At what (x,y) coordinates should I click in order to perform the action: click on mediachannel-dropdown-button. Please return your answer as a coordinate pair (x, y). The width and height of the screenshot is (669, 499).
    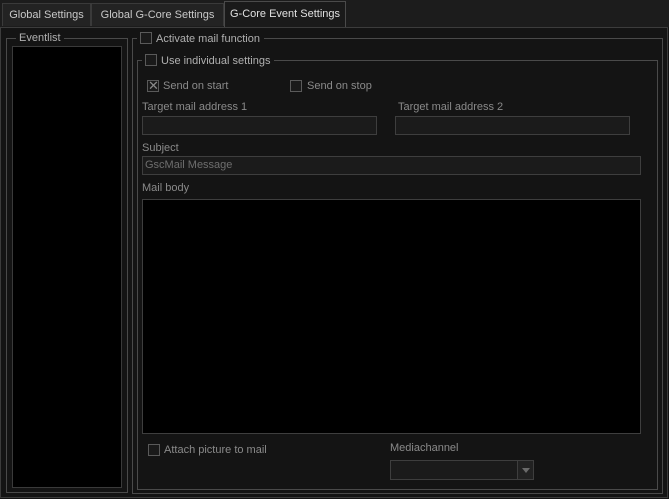
    Looking at the image, I should click on (525, 470).